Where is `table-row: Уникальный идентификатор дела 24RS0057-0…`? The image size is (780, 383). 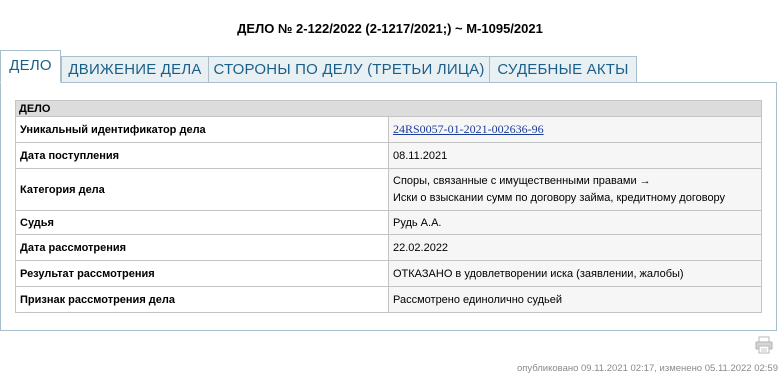
table-row: Уникальный идентификатор дела 24RS0057-0… is located at coordinates (388, 129).